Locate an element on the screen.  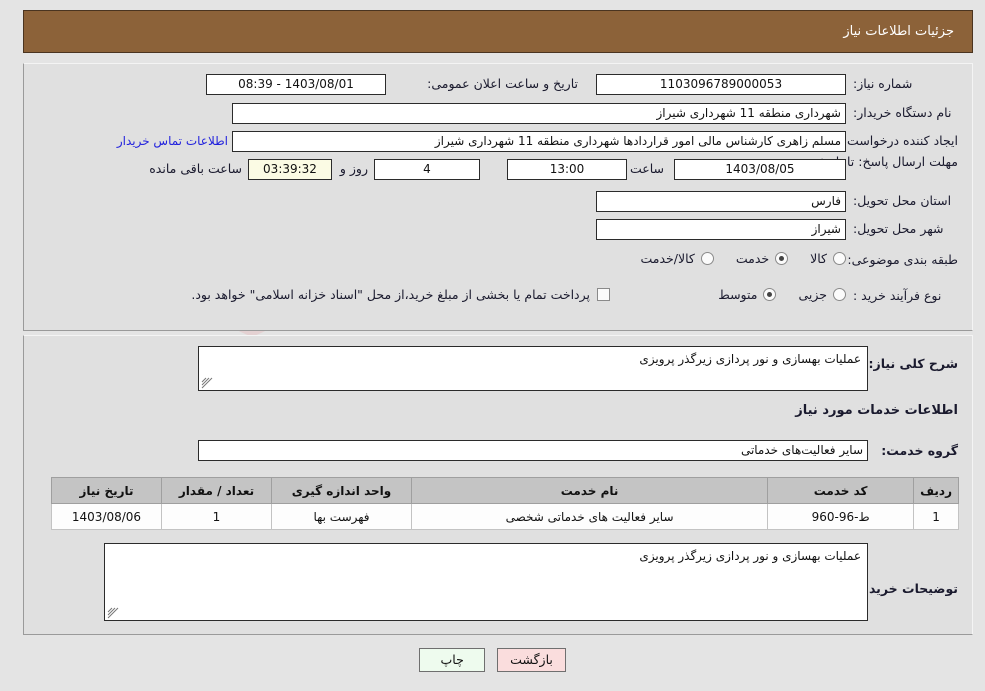
purchase-option-medium-label: متوسط is located at coordinates (738, 294).